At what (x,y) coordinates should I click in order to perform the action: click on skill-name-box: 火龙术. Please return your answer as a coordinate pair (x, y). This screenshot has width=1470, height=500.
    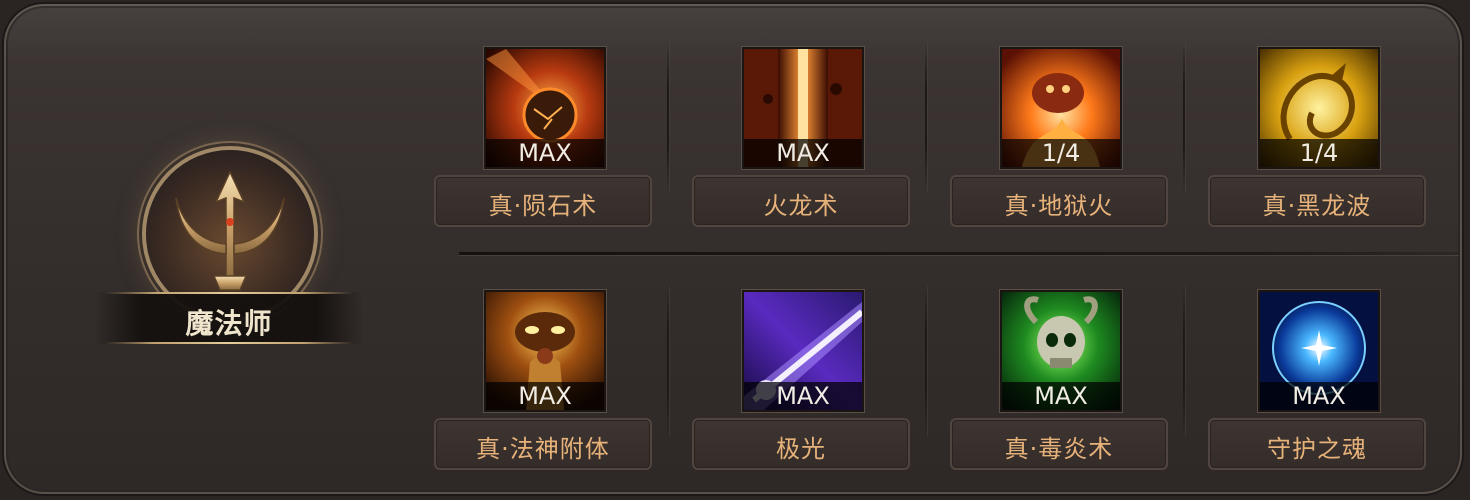
    Looking at the image, I should click on (801, 201).